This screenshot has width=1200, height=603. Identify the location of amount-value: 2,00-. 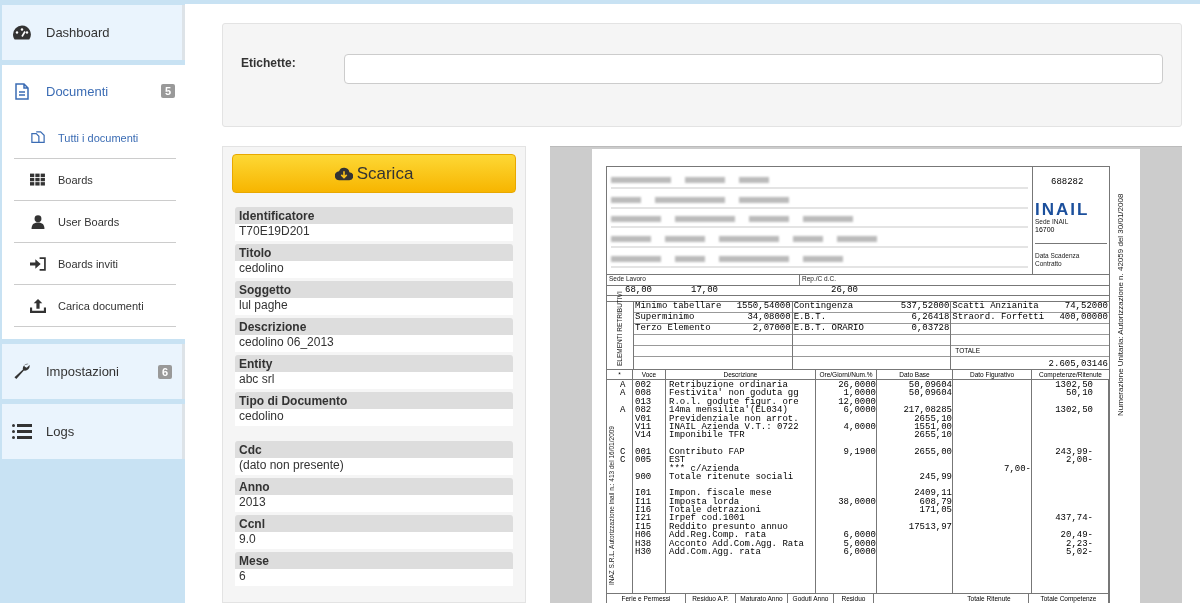
(1079, 460).